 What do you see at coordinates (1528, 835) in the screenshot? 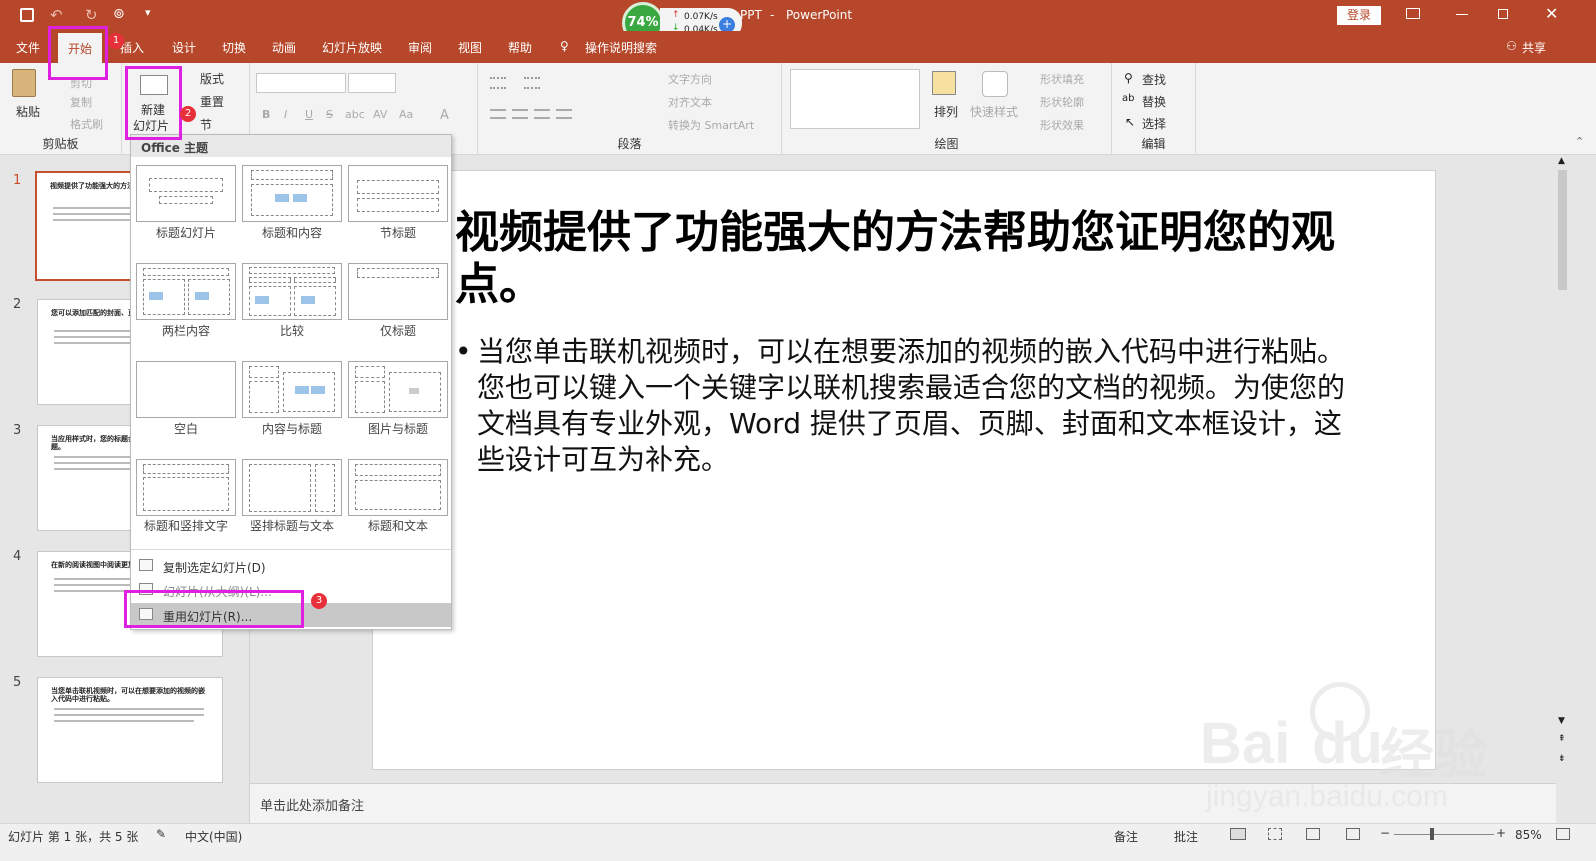
I see `zoom-level: 85%` at bounding box center [1528, 835].